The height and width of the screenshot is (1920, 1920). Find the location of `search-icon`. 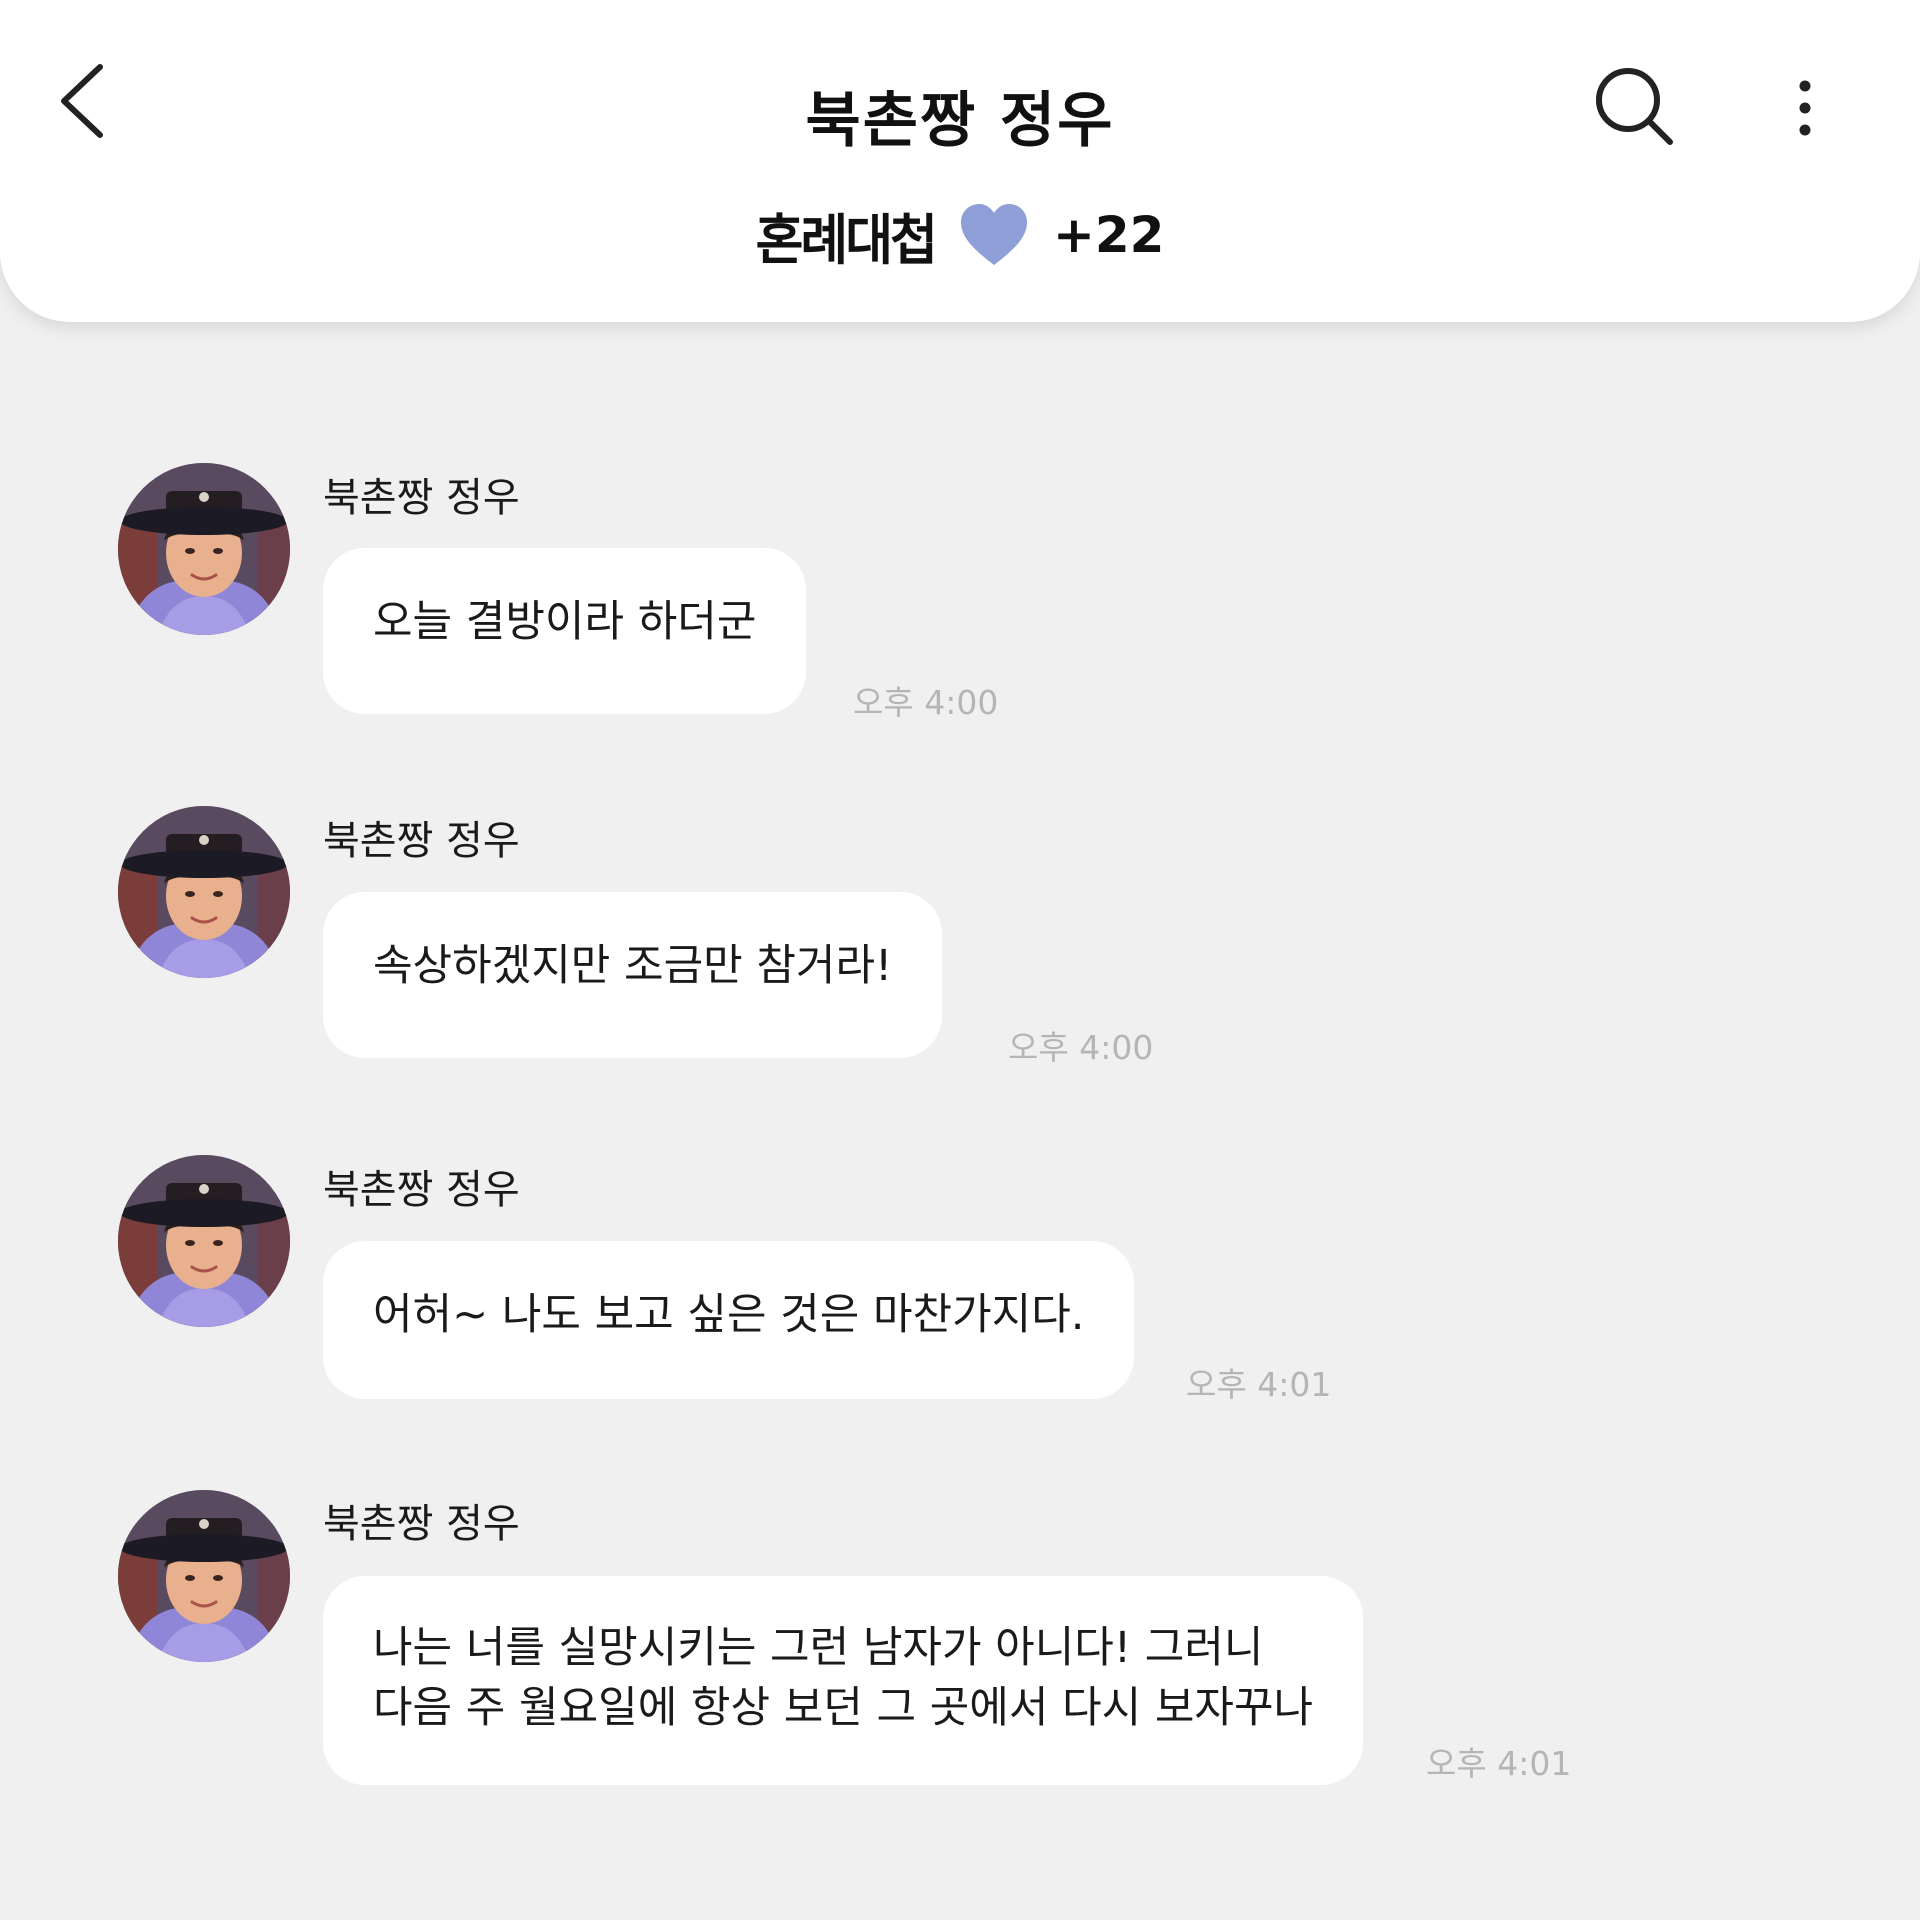

search-icon is located at coordinates (1634, 106).